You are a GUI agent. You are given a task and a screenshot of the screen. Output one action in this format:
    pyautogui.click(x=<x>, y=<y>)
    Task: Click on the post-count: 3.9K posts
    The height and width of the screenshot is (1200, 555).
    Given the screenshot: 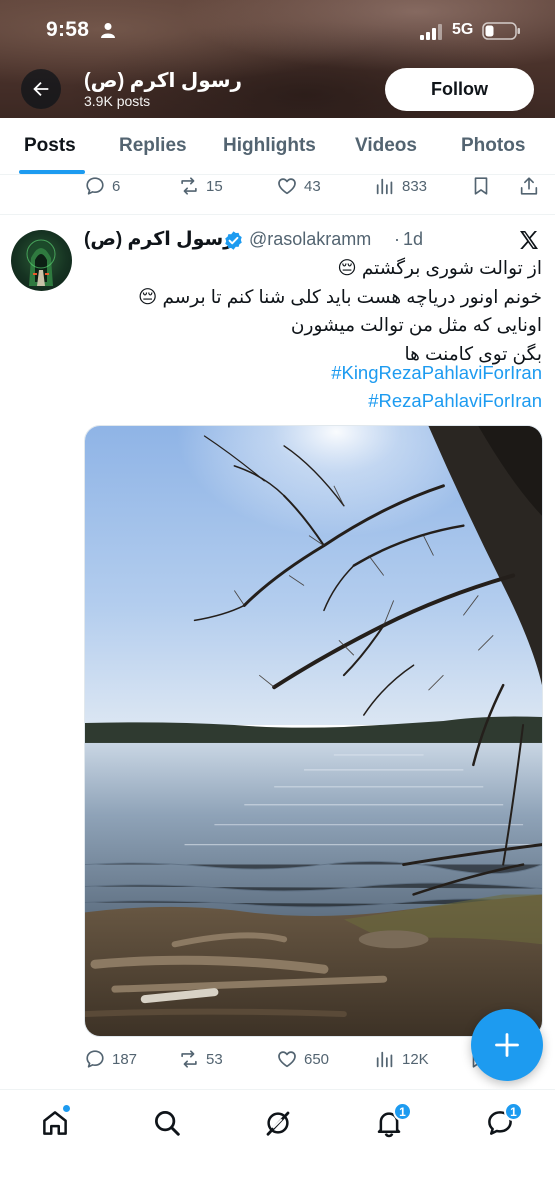 What is the action you would take?
    pyautogui.click(x=117, y=101)
    